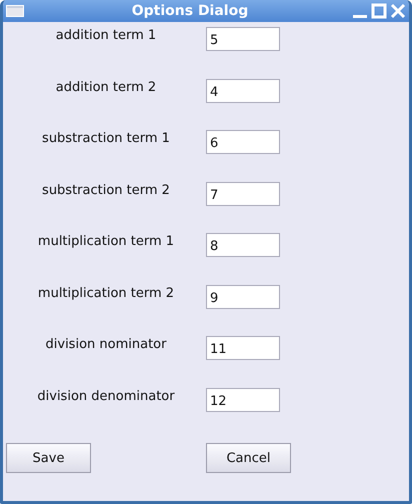 Image resolution: width=412 pixels, height=504 pixels. I want to click on field-label: substraction term 1, so click(106, 139).